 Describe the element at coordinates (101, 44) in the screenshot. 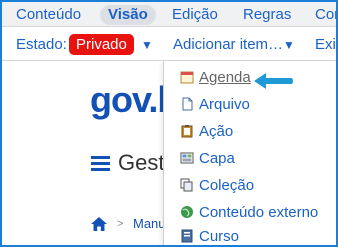

I see `status-badge: Privado` at that location.